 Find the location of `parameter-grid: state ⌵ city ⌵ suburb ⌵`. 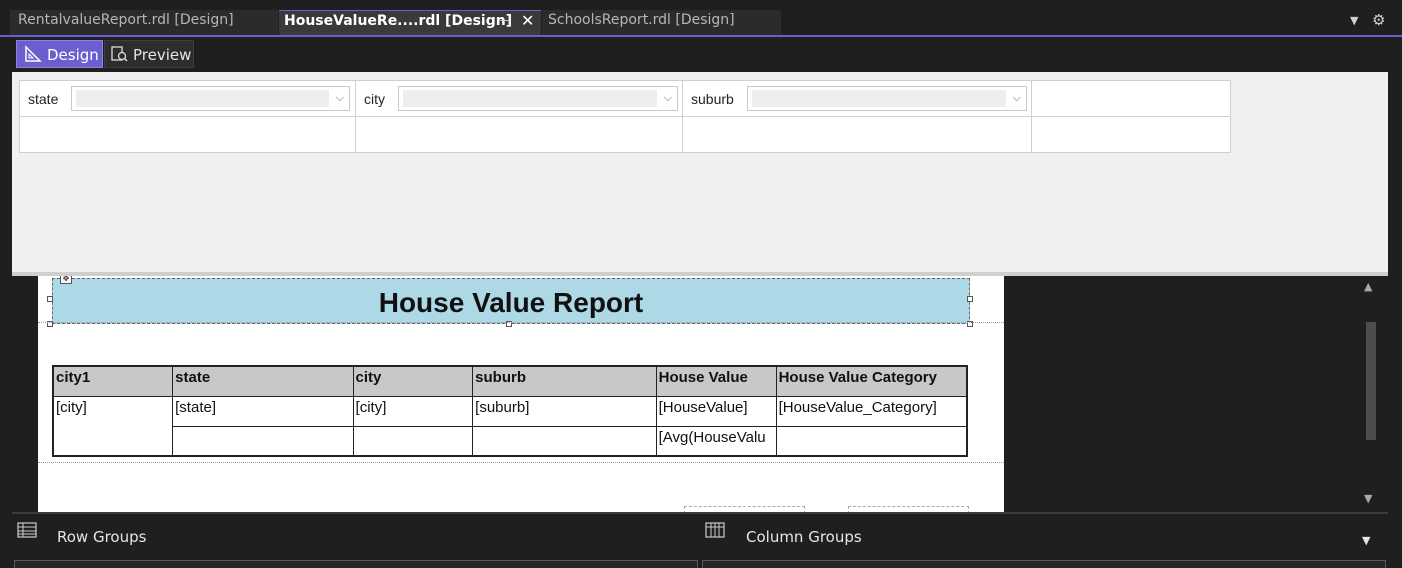

parameter-grid: state ⌵ city ⌵ suburb ⌵ is located at coordinates (625, 117).